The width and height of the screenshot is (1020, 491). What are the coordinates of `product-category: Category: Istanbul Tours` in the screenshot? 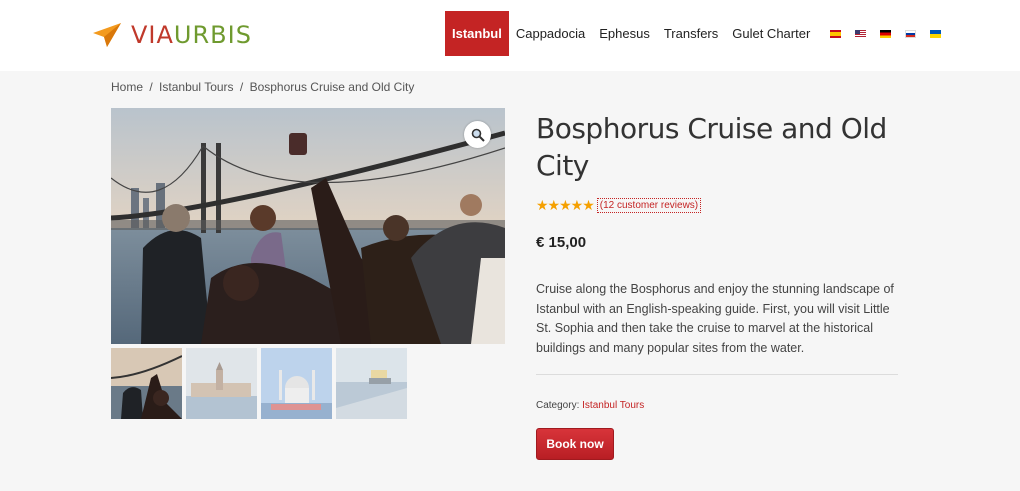 It's located at (590, 405).